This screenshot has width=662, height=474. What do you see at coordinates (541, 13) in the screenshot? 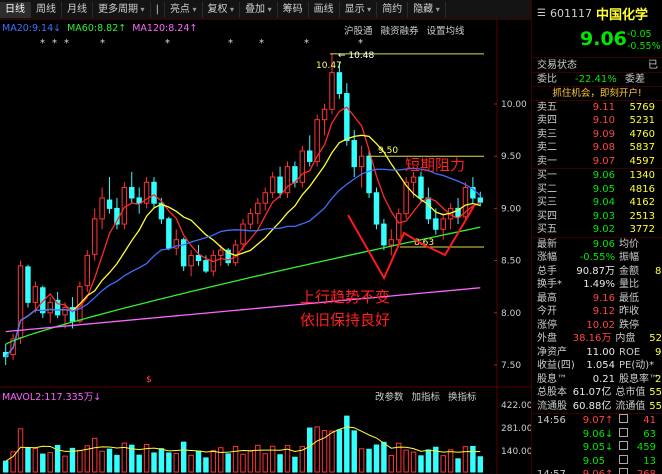
I see `menu-icon: ☰` at bounding box center [541, 13].